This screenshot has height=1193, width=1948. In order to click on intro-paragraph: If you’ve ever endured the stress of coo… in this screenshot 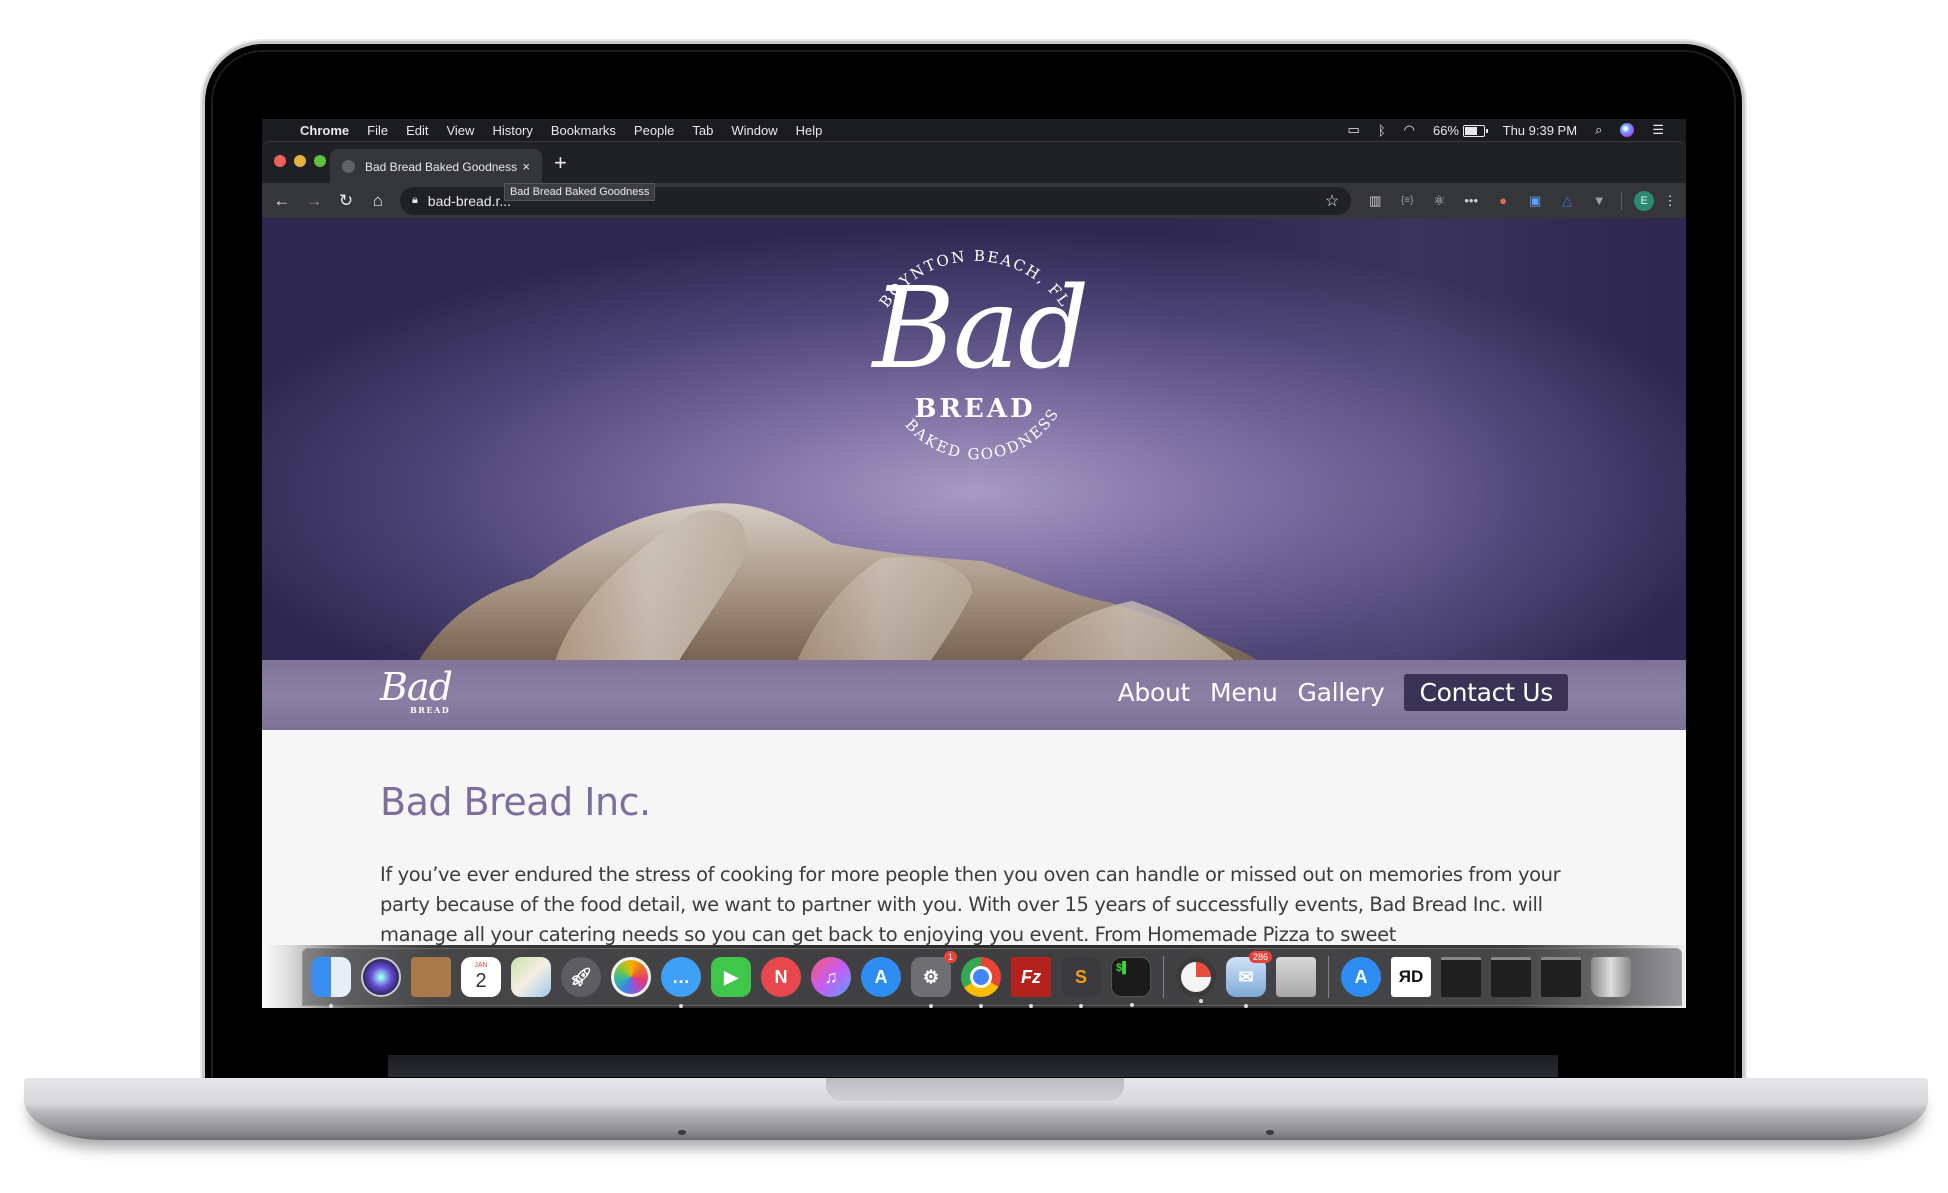, I will do `click(970, 904)`.